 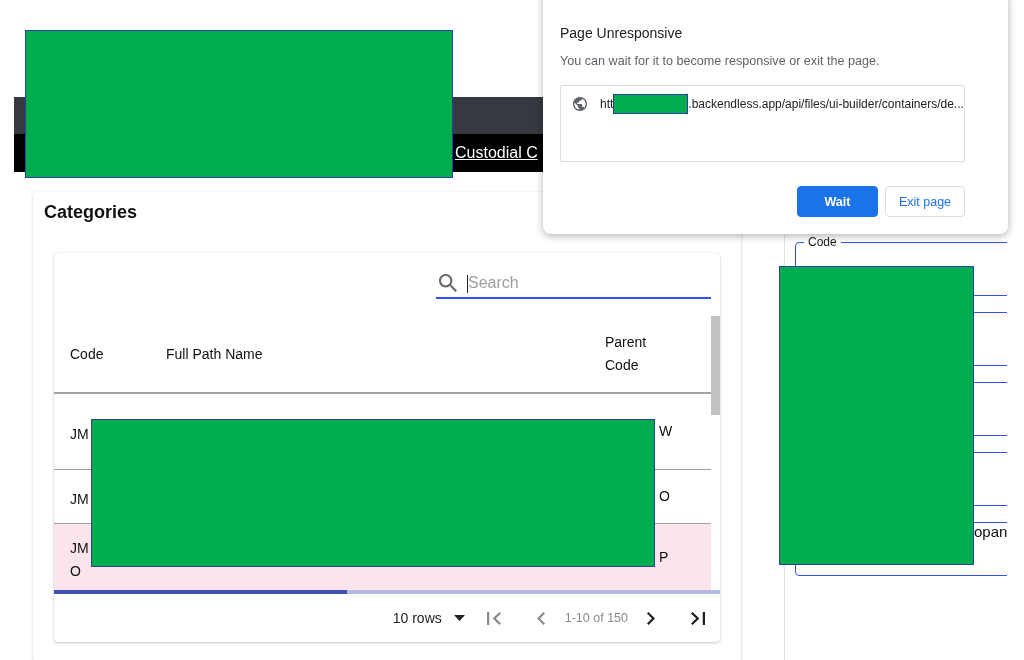 I want to click on wait-button: Wait, so click(x=837, y=201).